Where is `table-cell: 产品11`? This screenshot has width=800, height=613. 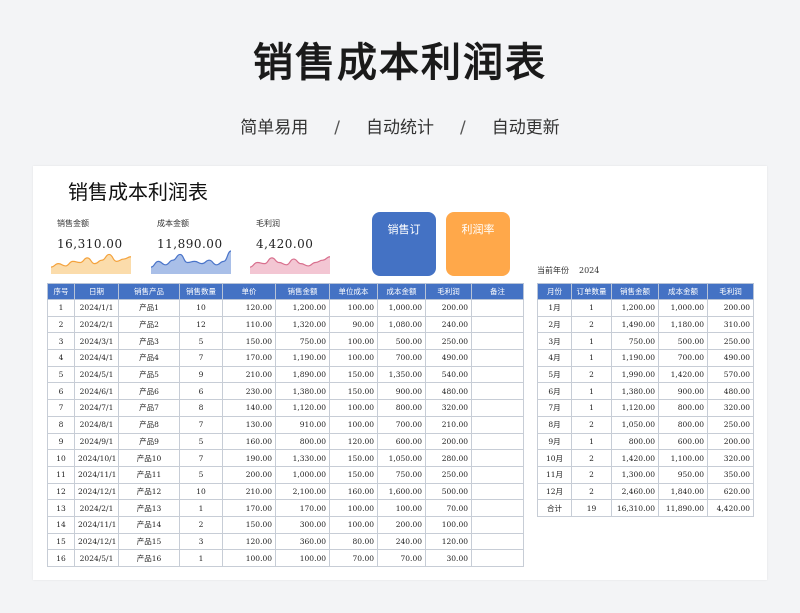 table-cell: 产品11 is located at coordinates (149, 474).